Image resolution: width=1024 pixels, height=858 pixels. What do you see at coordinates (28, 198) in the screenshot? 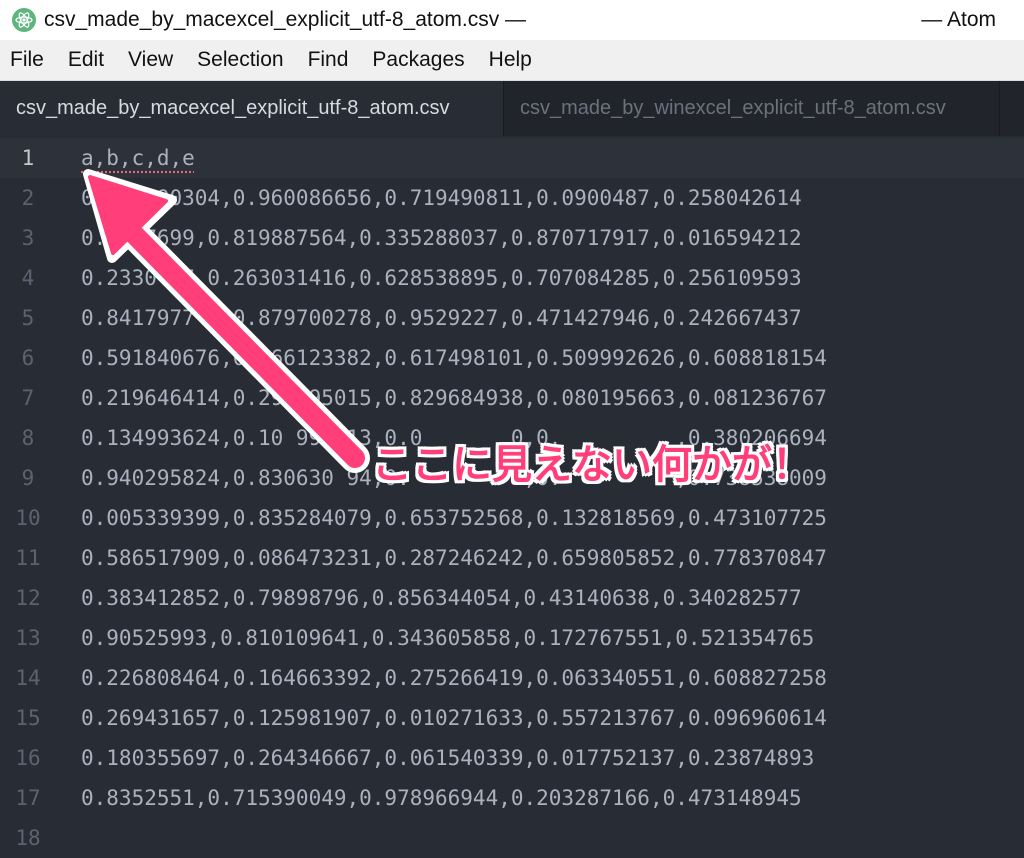
I see `line-number: 2` at bounding box center [28, 198].